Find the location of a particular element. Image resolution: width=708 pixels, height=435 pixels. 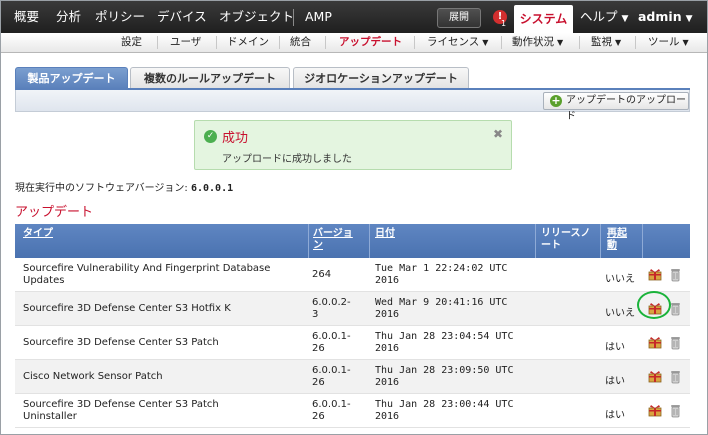

highlight-circle is located at coordinates (654, 305).